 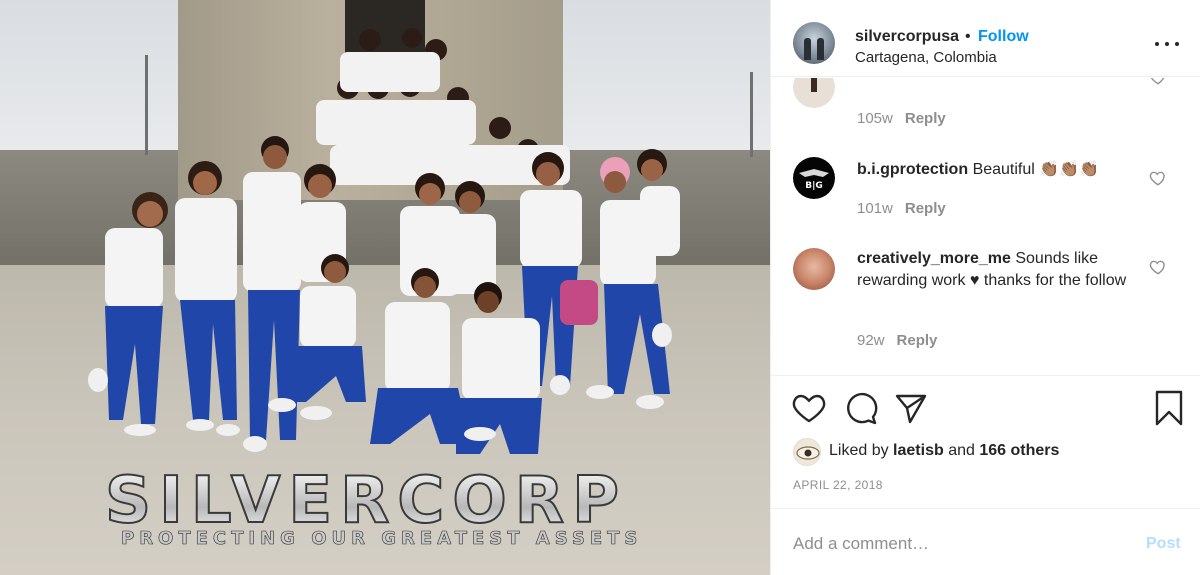 I want to click on avatar-figure-icon, so click(x=814, y=85).